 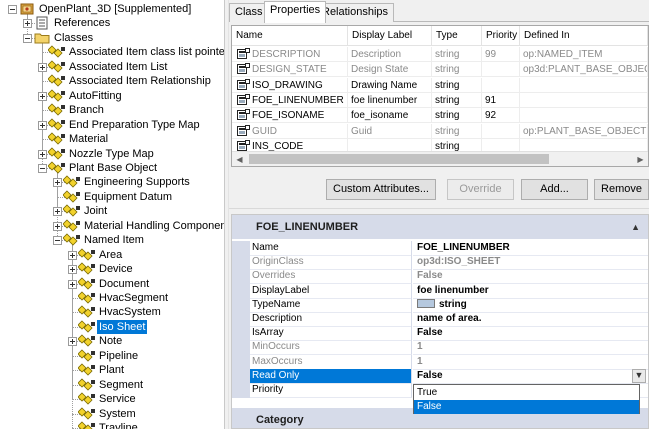 I want to click on tree-item-note: Note, so click(x=112, y=341).